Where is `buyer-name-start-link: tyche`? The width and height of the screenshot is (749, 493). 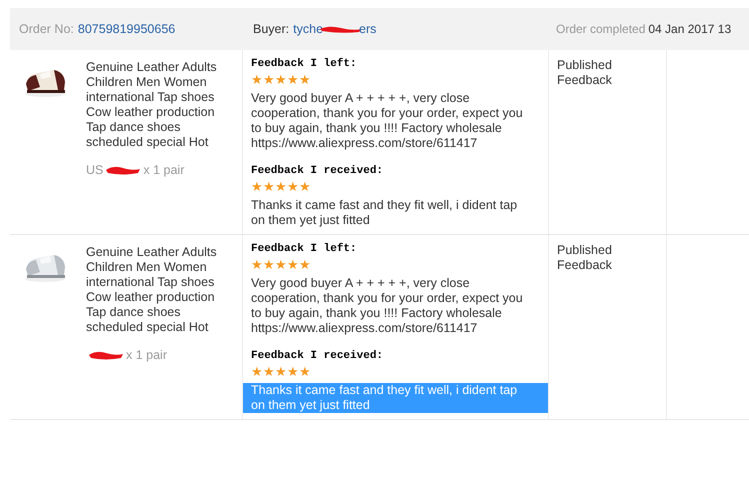 buyer-name-start-link: tyche is located at coordinates (308, 29).